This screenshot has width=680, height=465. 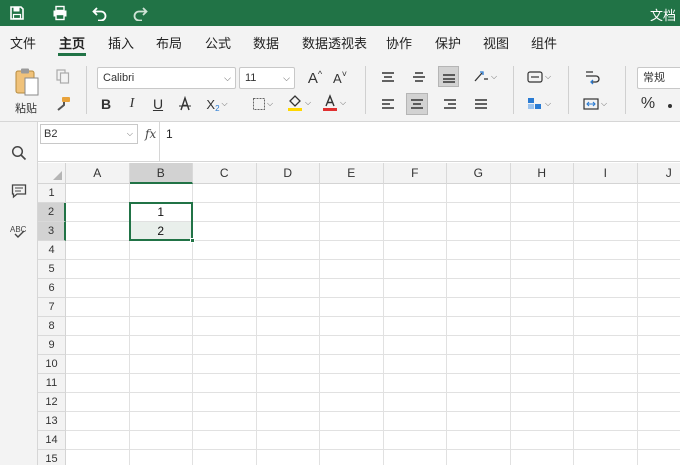 What do you see at coordinates (352, 269) in the screenshot?
I see `cell-e5` at bounding box center [352, 269].